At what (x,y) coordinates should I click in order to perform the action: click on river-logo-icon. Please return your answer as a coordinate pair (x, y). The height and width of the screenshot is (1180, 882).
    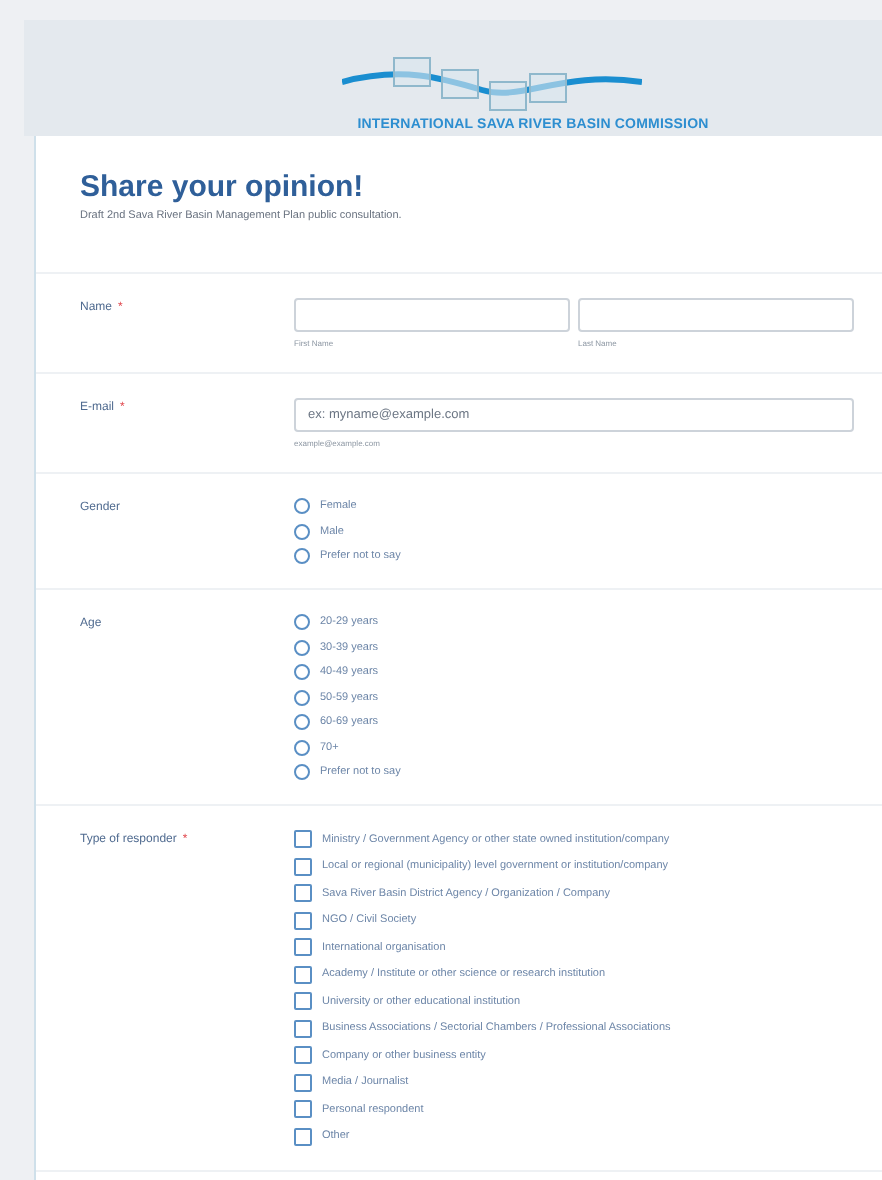
    Looking at the image, I should click on (492, 84).